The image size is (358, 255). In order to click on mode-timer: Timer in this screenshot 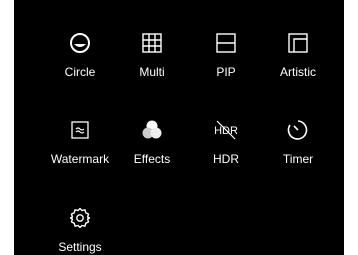, I will do `click(298, 132)`.